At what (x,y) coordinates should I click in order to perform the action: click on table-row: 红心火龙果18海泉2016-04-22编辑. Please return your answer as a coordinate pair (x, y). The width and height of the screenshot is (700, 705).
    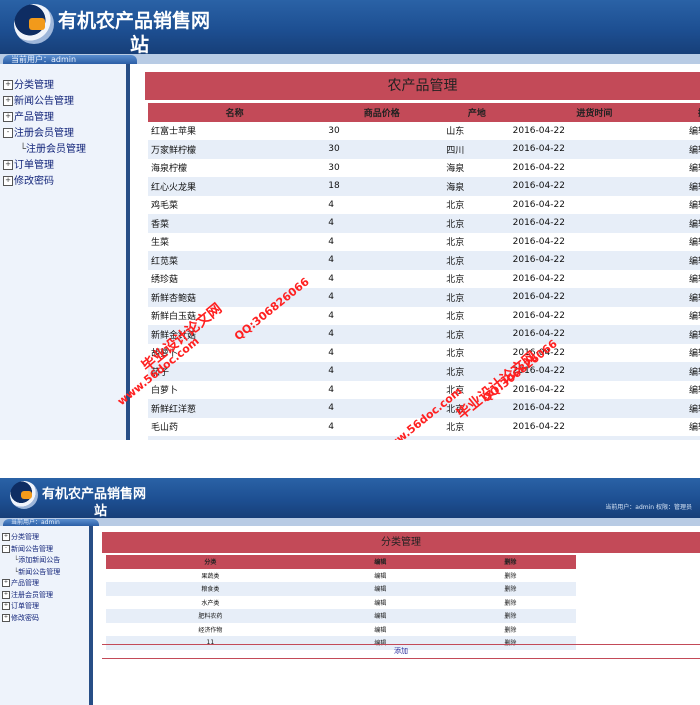
    Looking at the image, I should click on (424, 186).